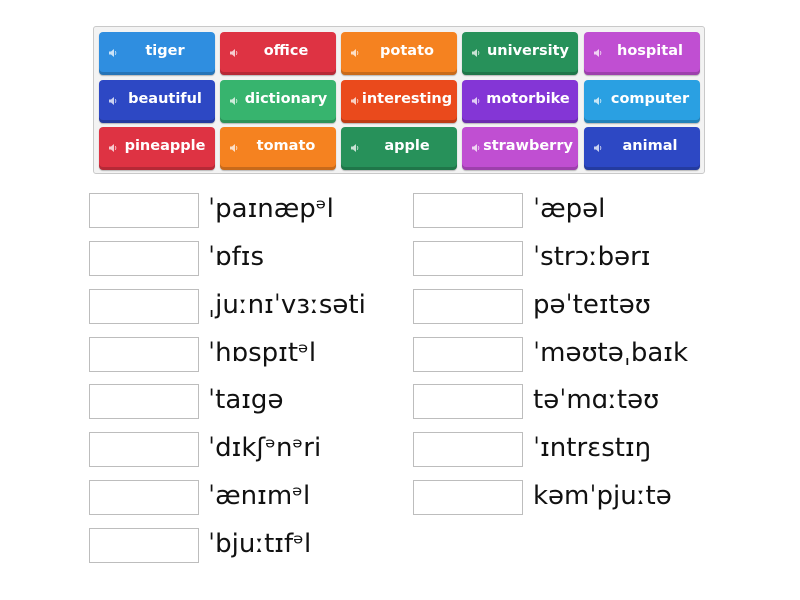 The image size is (800, 600). I want to click on word-tile-apple: apple, so click(399, 148).